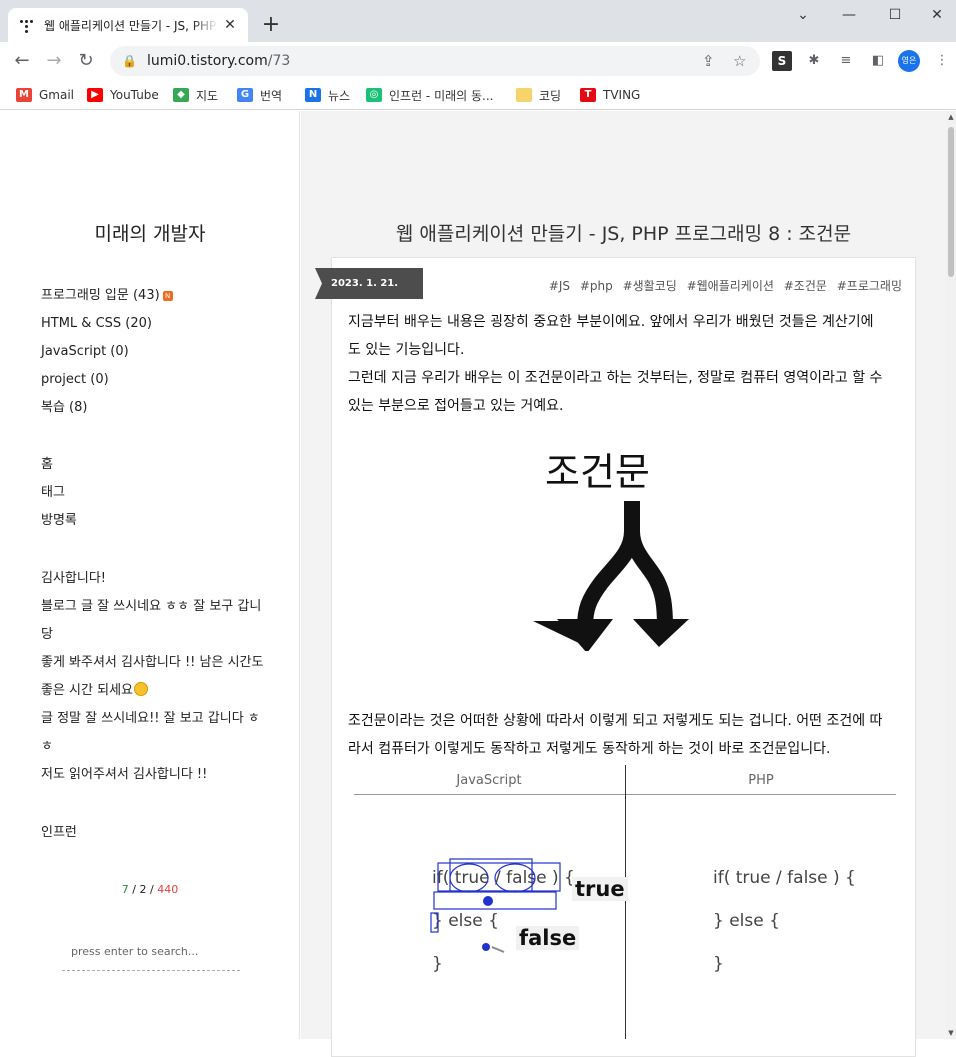 The height and width of the screenshot is (1057, 956). Describe the element at coordinates (95, 95) in the screenshot. I see `youtube-icon: ▶` at that location.